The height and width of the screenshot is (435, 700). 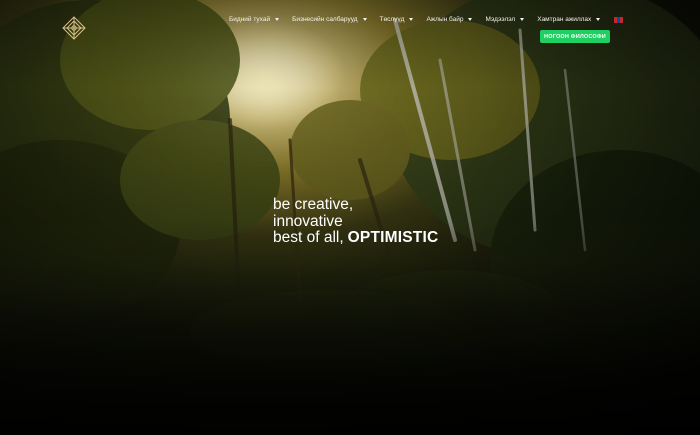 I want to click on tagline-emphasis: OPTIMISTIC, so click(x=393, y=237).